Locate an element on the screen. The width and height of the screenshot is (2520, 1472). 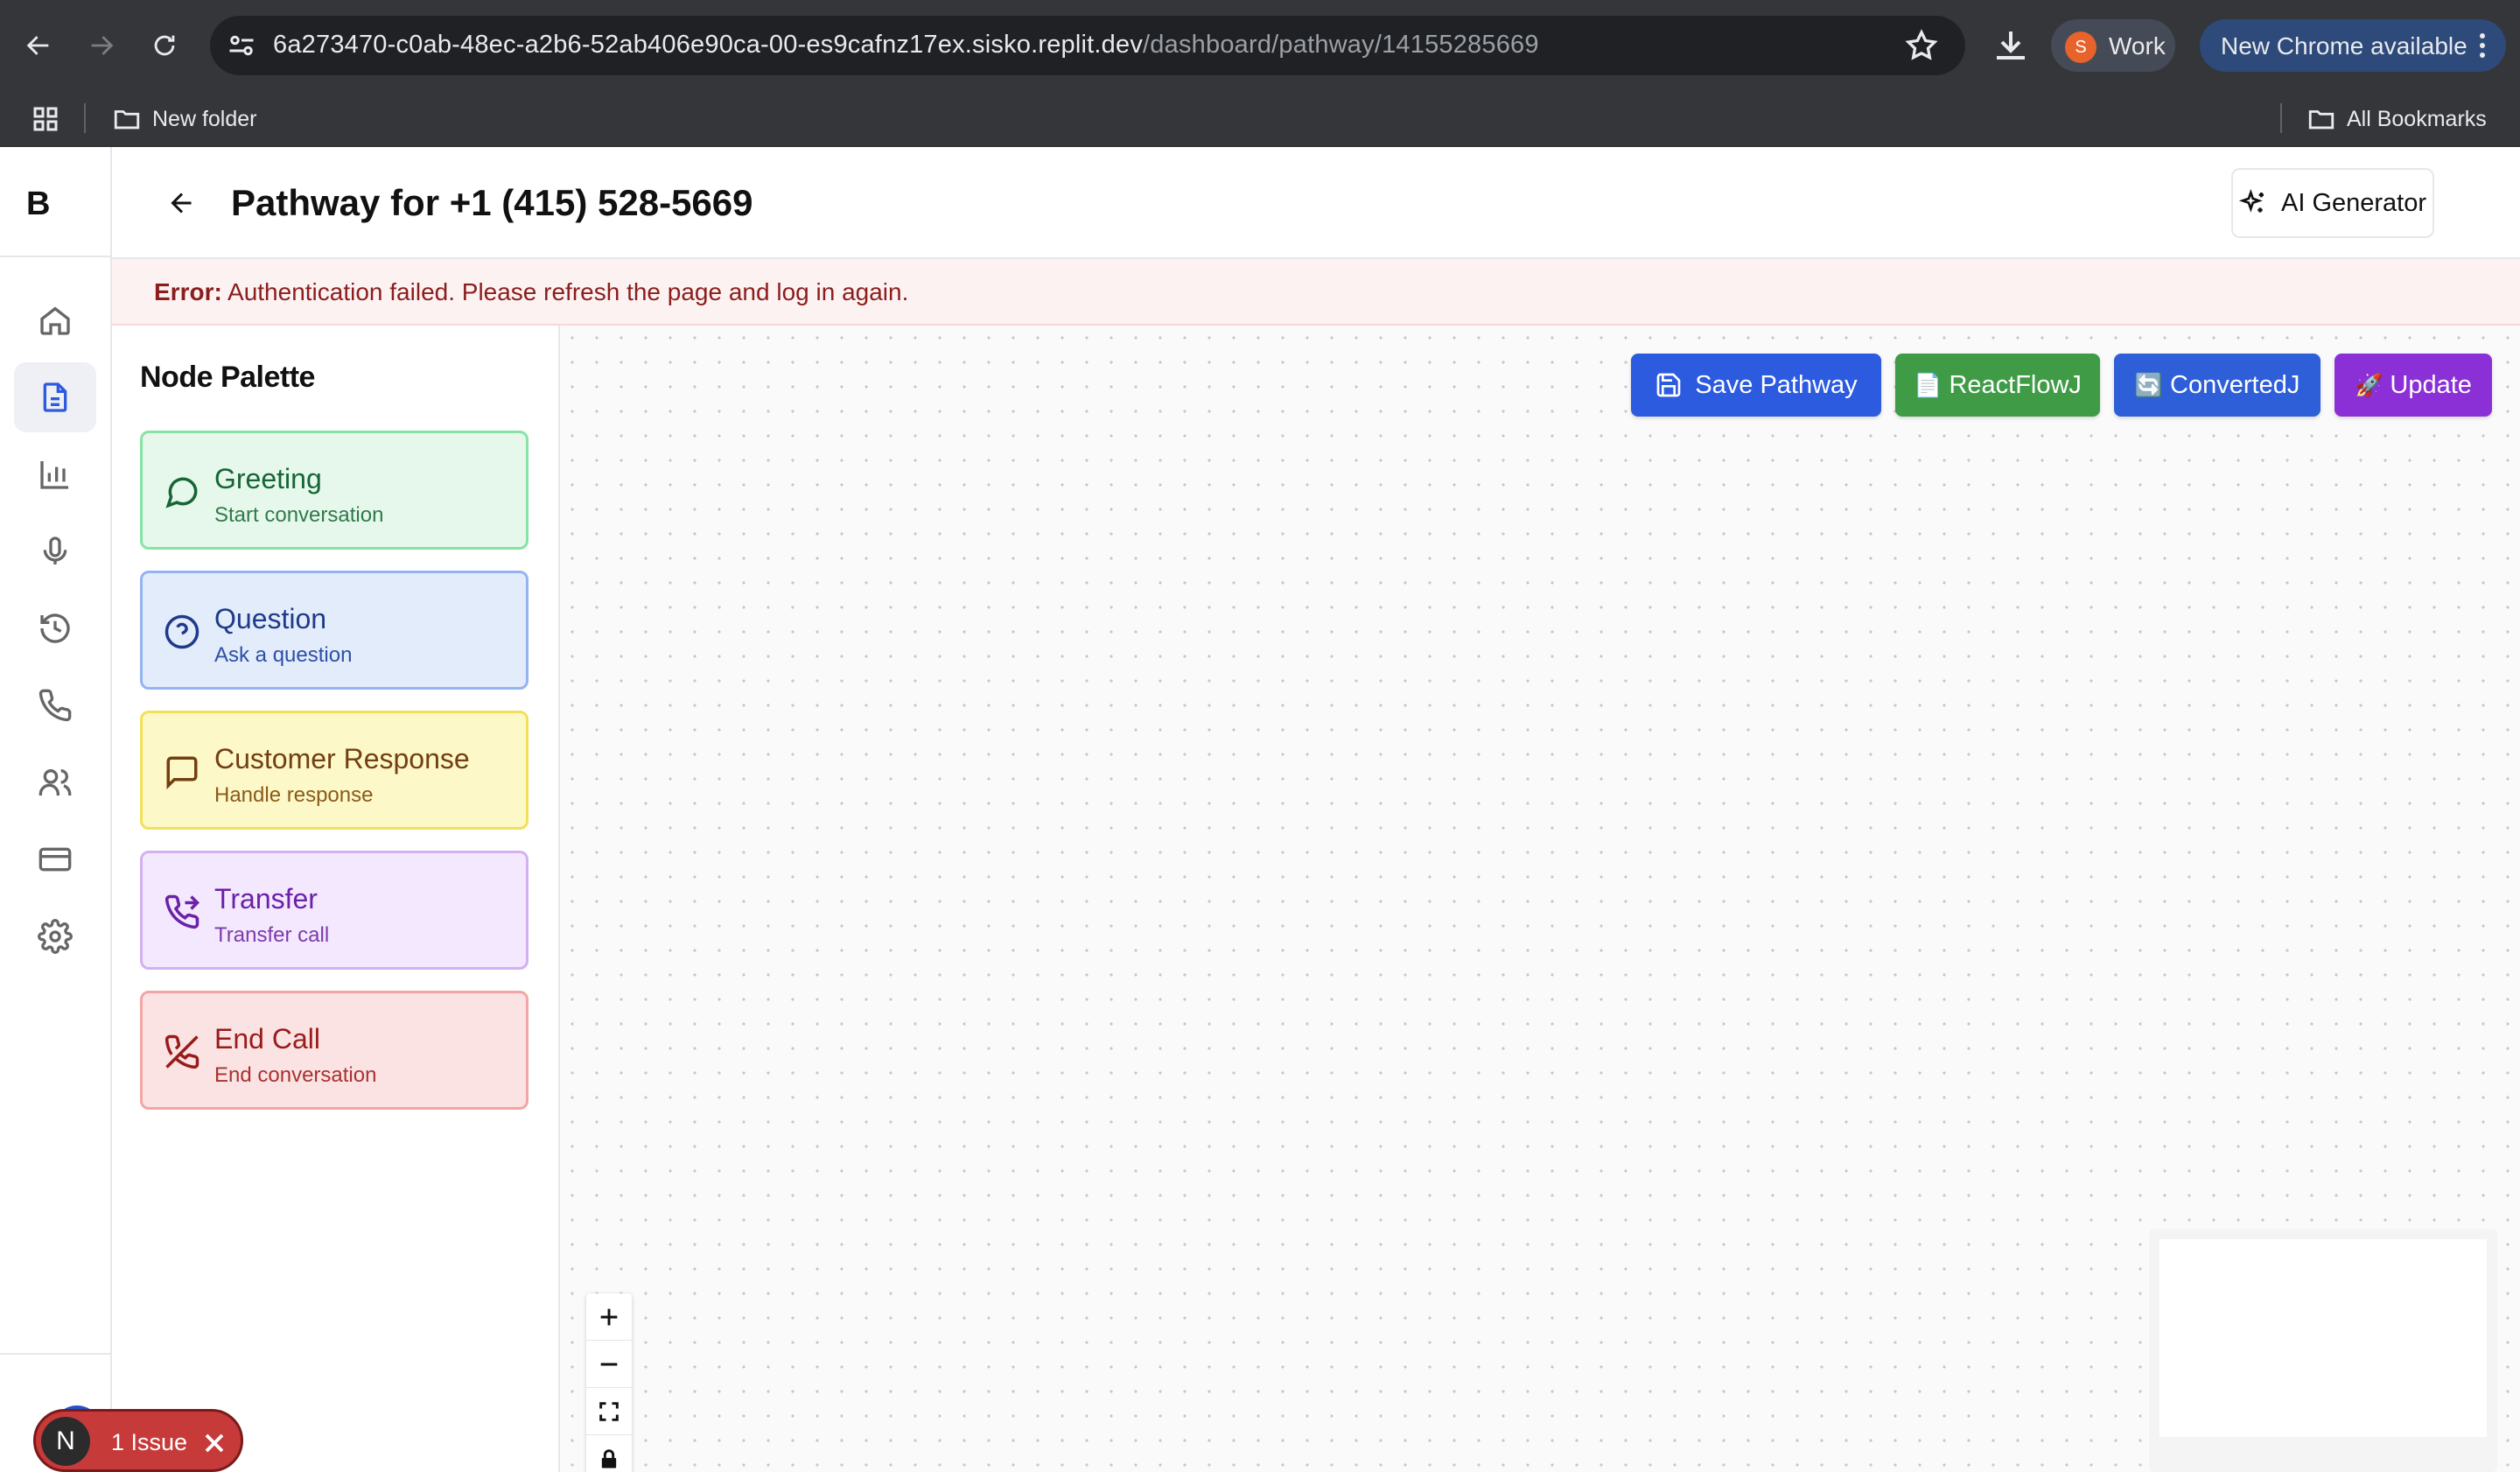
minus-icon is located at coordinates (609, 1364).